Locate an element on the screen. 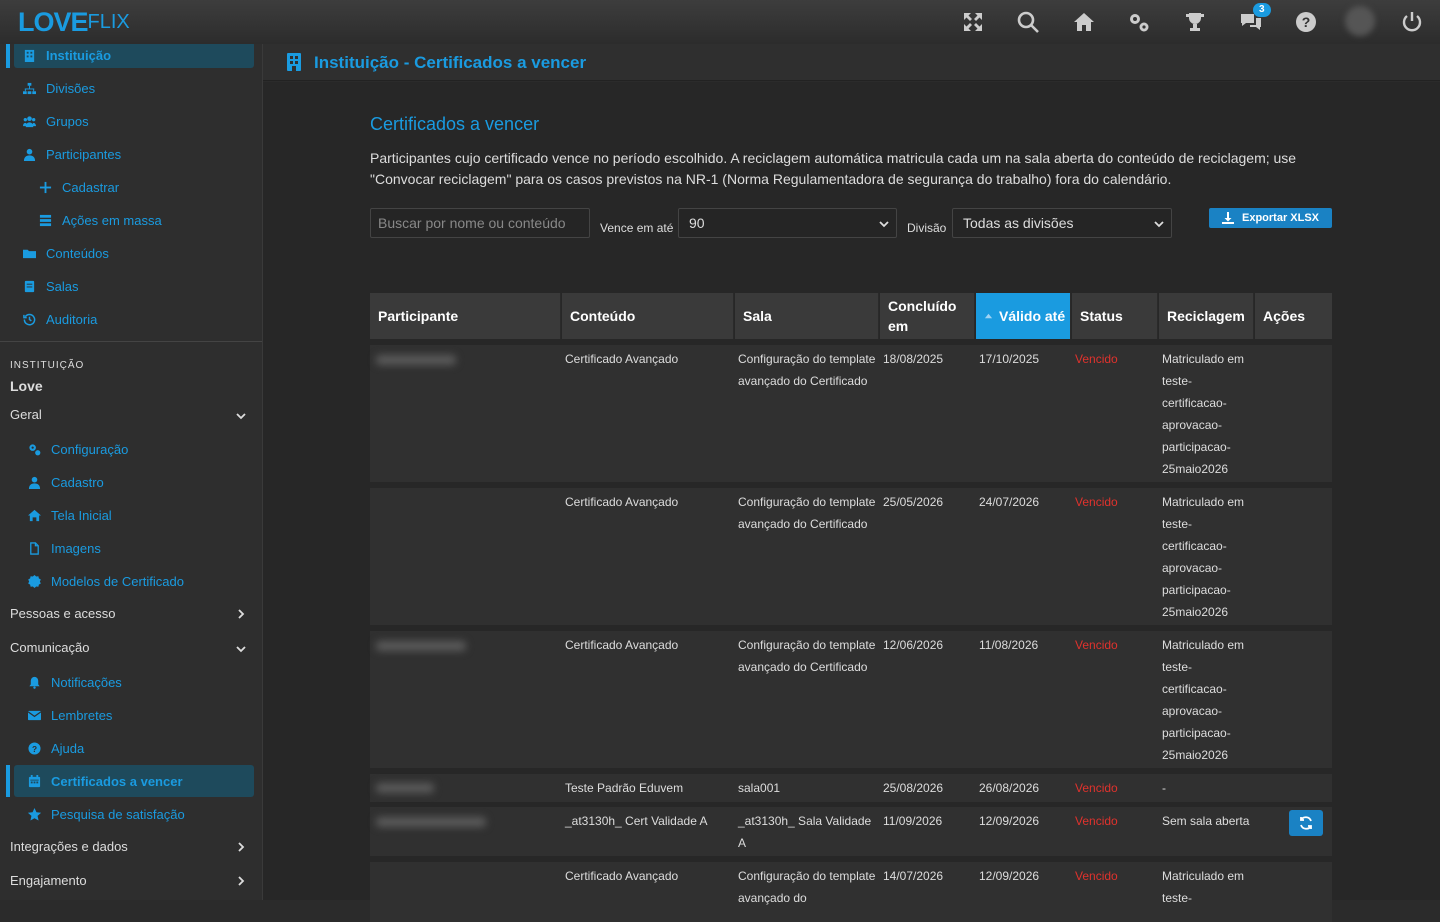 The height and width of the screenshot is (922, 1440). group-label: Engajamento is located at coordinates (48, 880).